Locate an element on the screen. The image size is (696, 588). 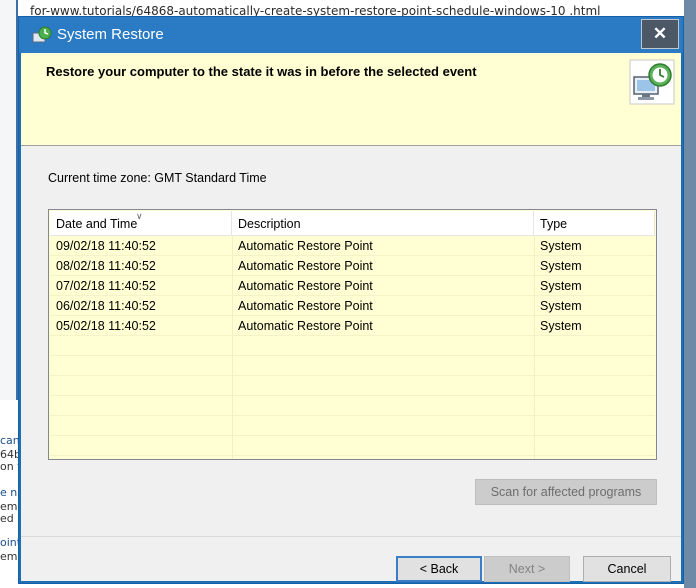
cell-date: 09/02/18 11:40:52 is located at coordinates (106, 246).